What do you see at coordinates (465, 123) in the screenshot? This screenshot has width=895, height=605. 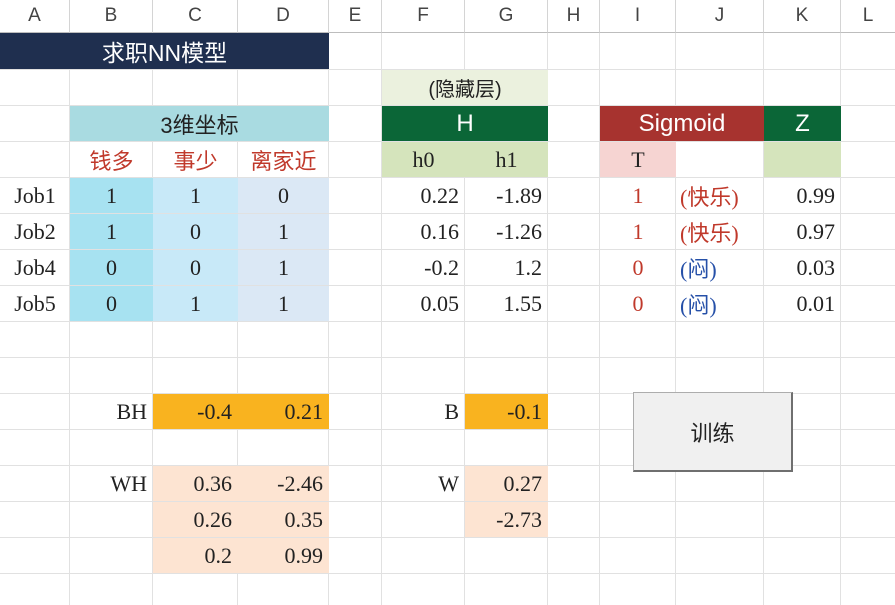 I see `hidden-header-cell: H` at bounding box center [465, 123].